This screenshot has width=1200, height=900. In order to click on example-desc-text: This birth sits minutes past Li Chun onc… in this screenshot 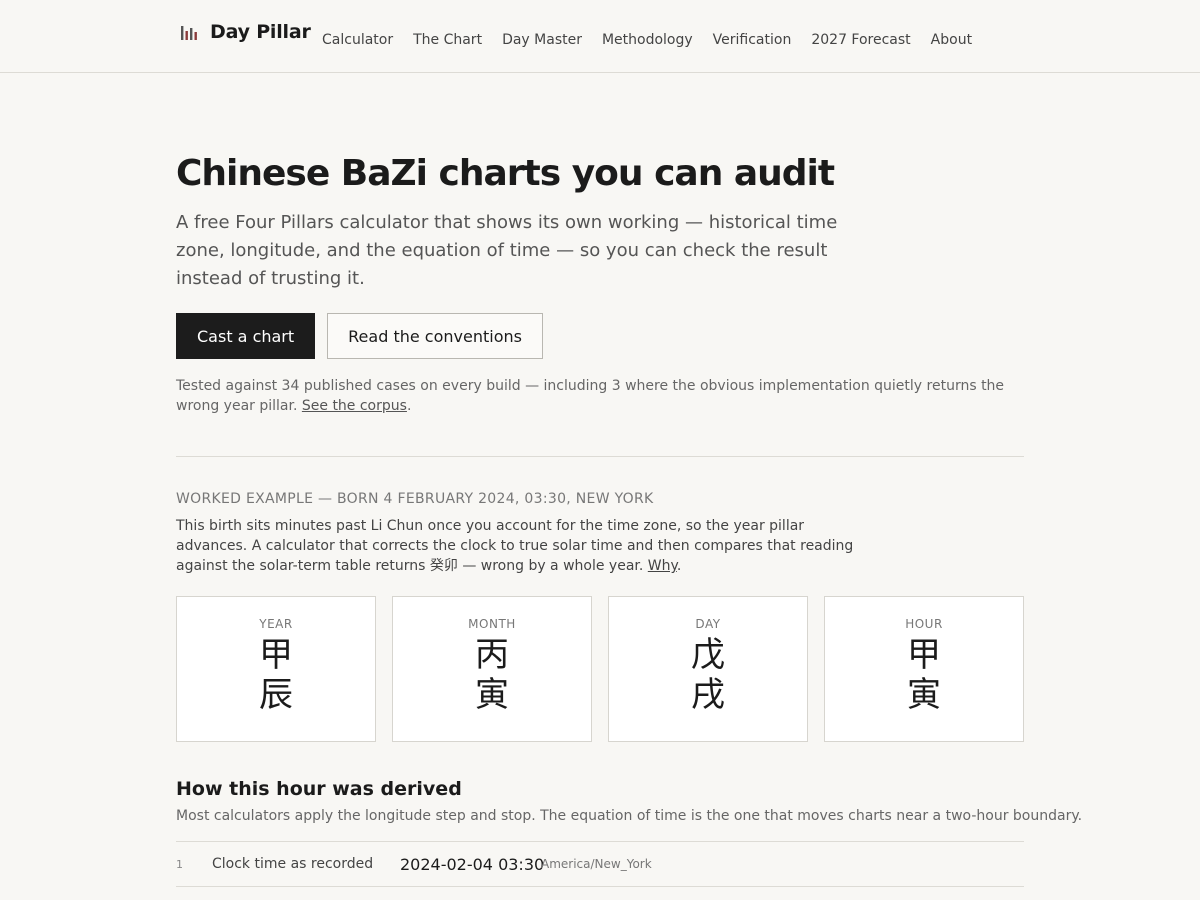, I will do `click(515, 546)`.